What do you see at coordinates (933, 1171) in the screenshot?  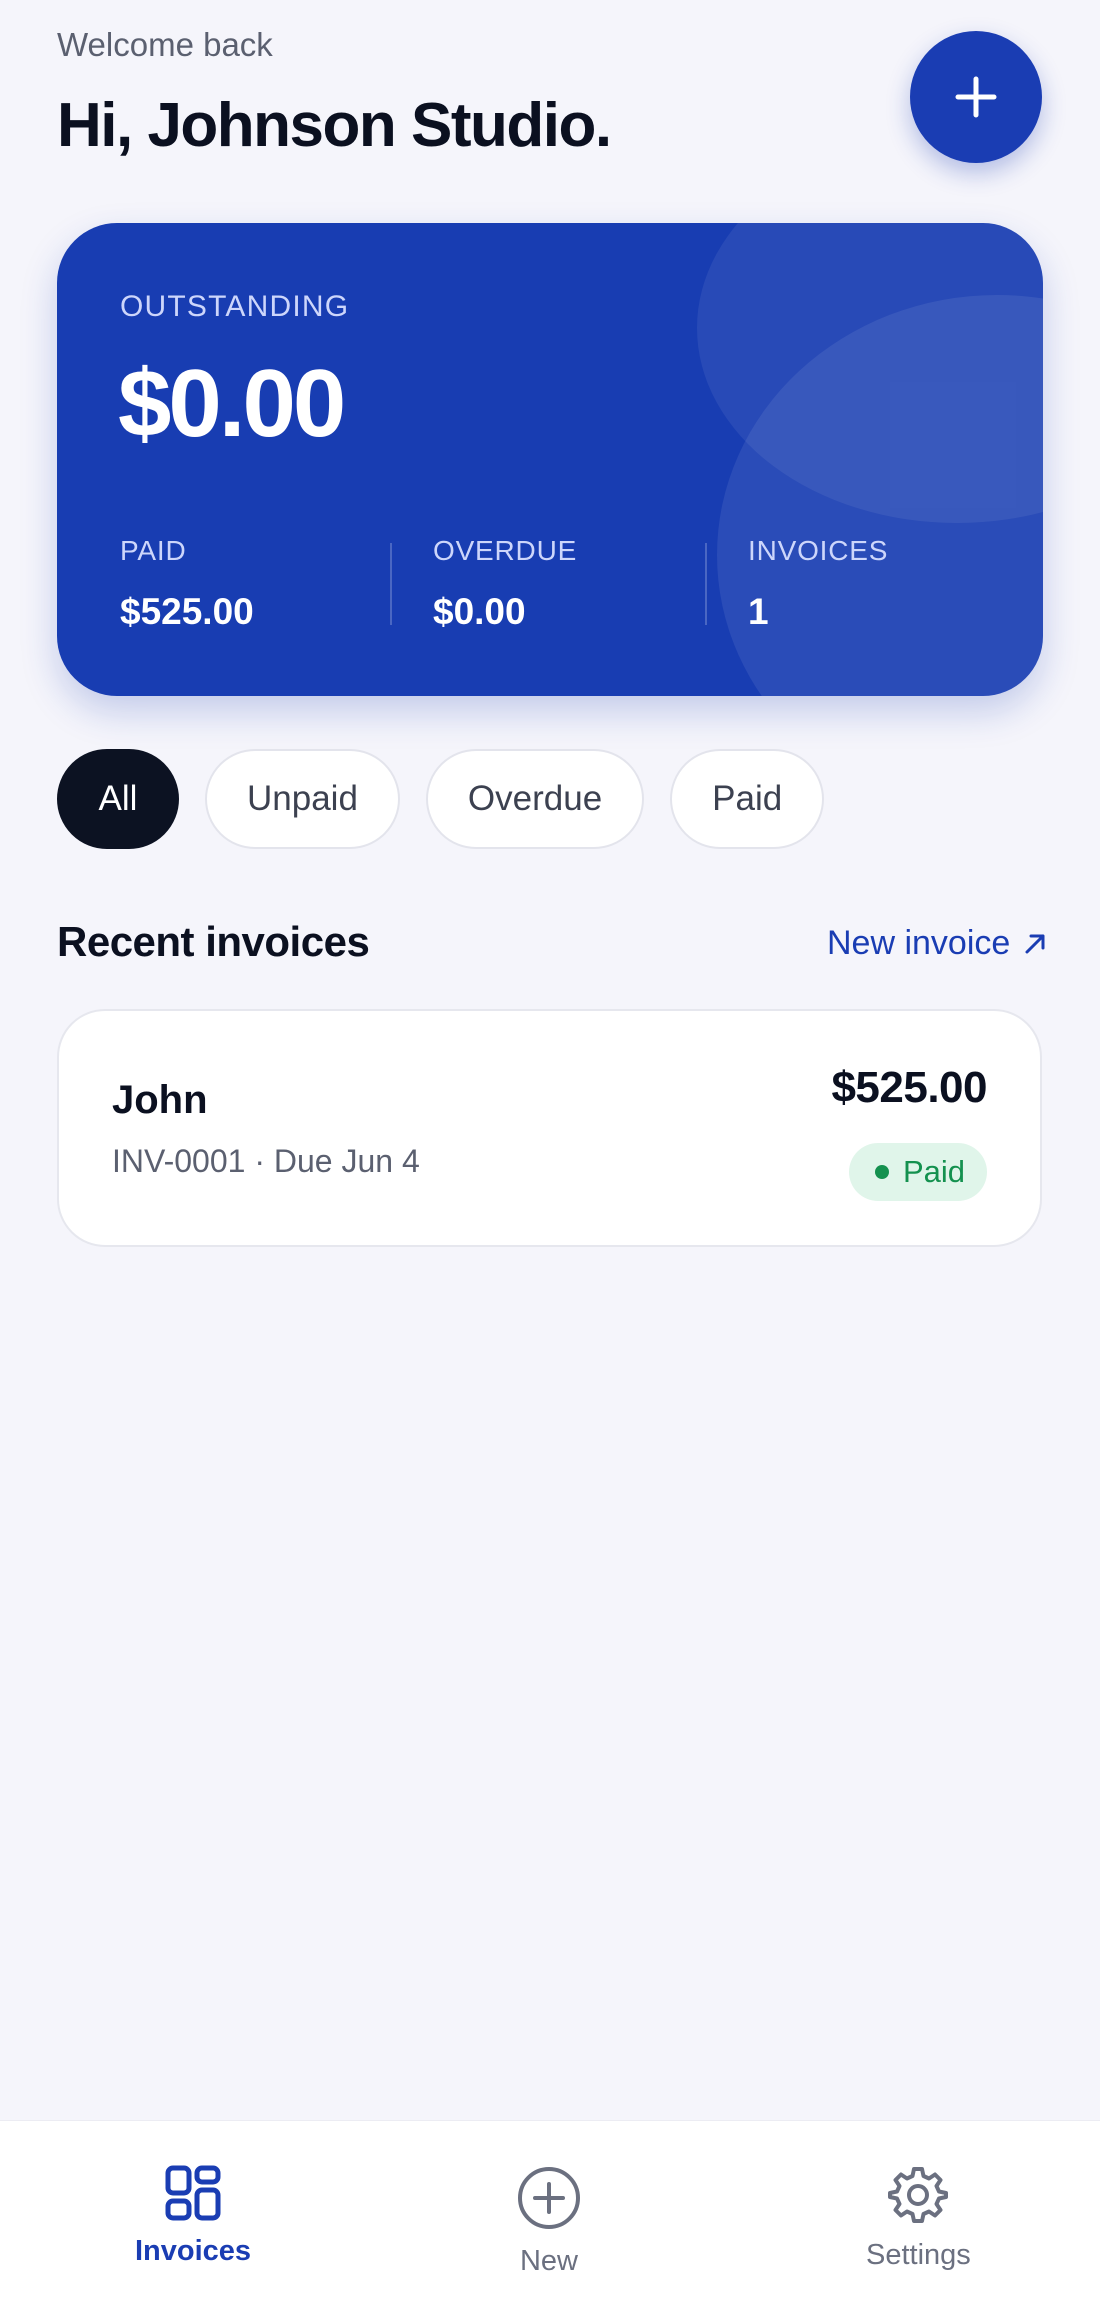 I see `status-badge-label: Paid` at bounding box center [933, 1171].